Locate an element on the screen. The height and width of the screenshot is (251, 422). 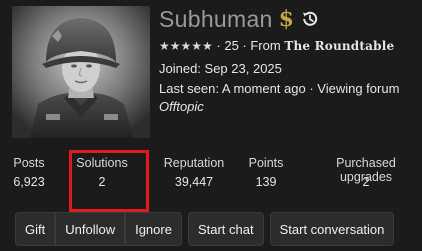
stat-purchased-upgrades: Purchased upgrades 2 is located at coordinates (366, 172).